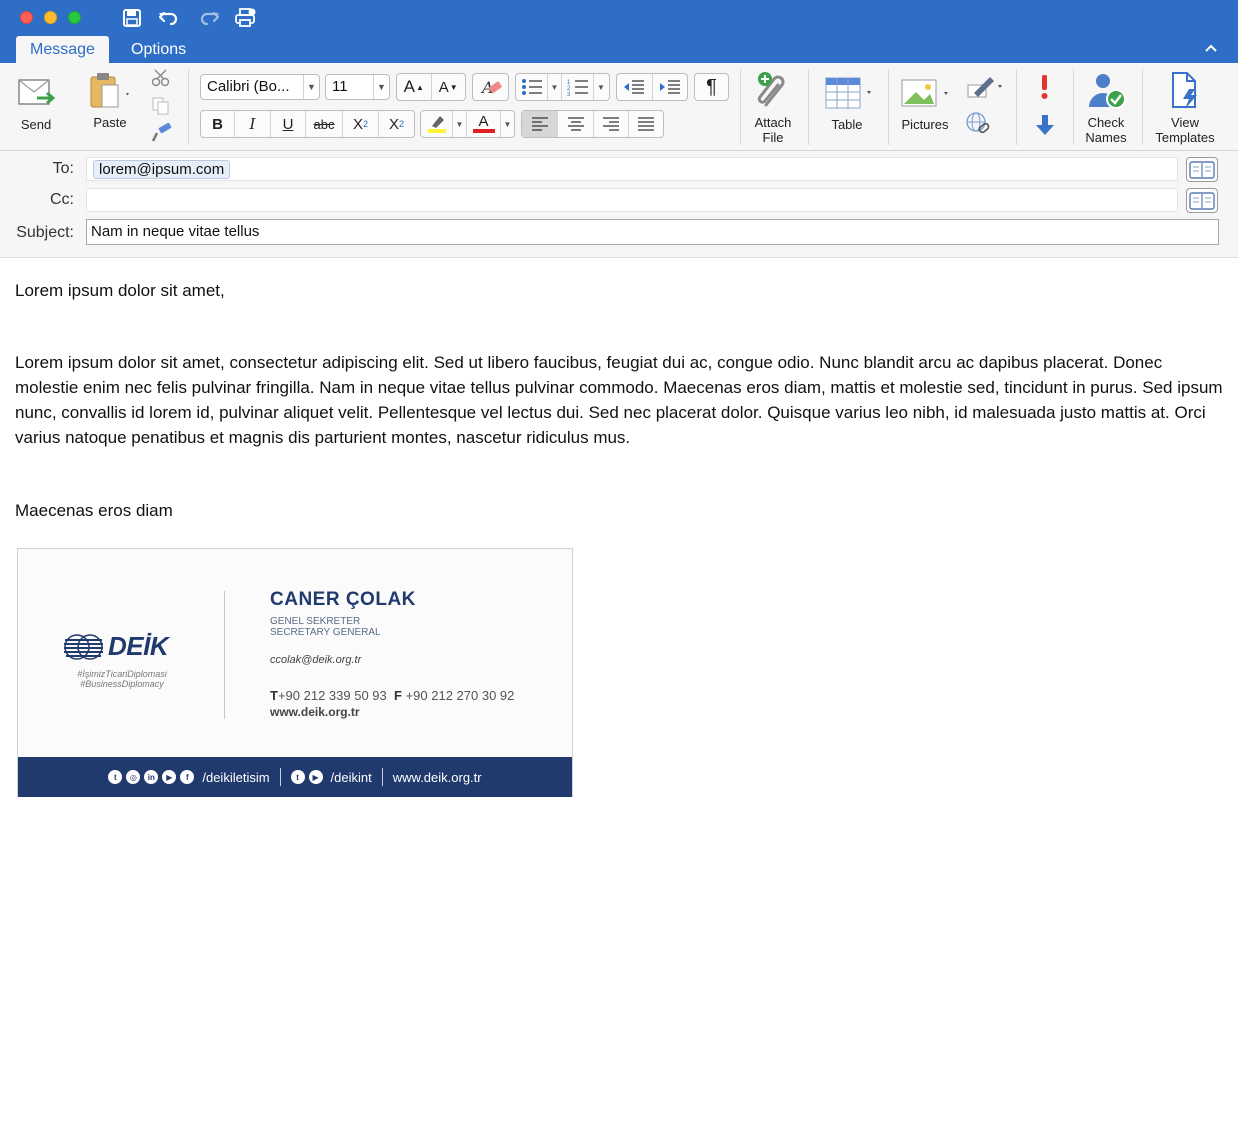 Image resolution: width=1238 pixels, height=1141 pixels. I want to click on signature-title-en: SECRETARY GENERAL, so click(325, 632).